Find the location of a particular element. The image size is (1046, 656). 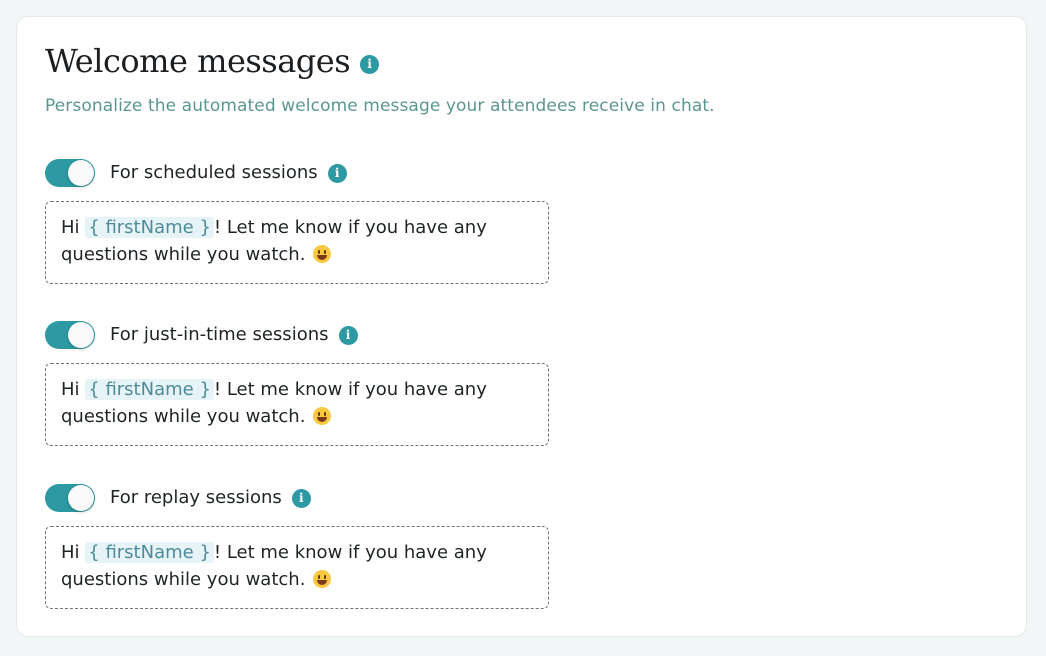

toggle-row: For just-in-time sessions i is located at coordinates (297, 335).